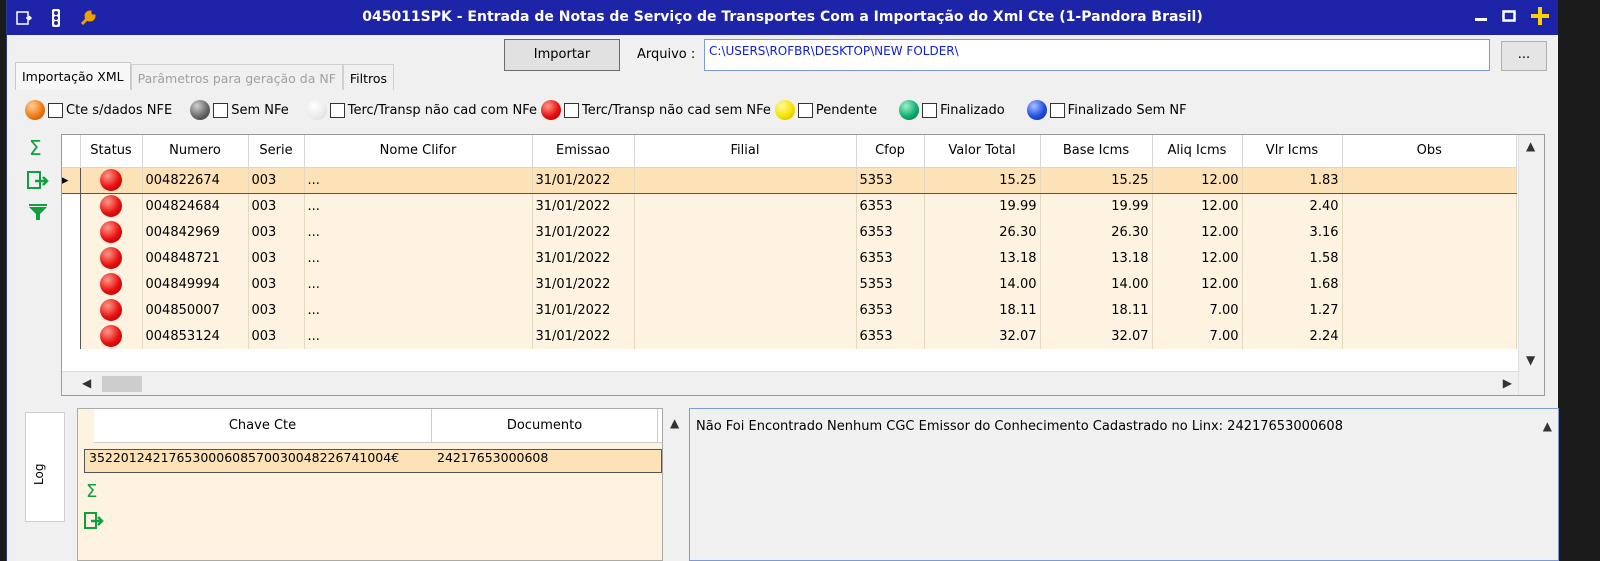 The height and width of the screenshot is (561, 1600). What do you see at coordinates (418, 151) in the screenshot?
I see `column-header: Nome Clifor` at bounding box center [418, 151].